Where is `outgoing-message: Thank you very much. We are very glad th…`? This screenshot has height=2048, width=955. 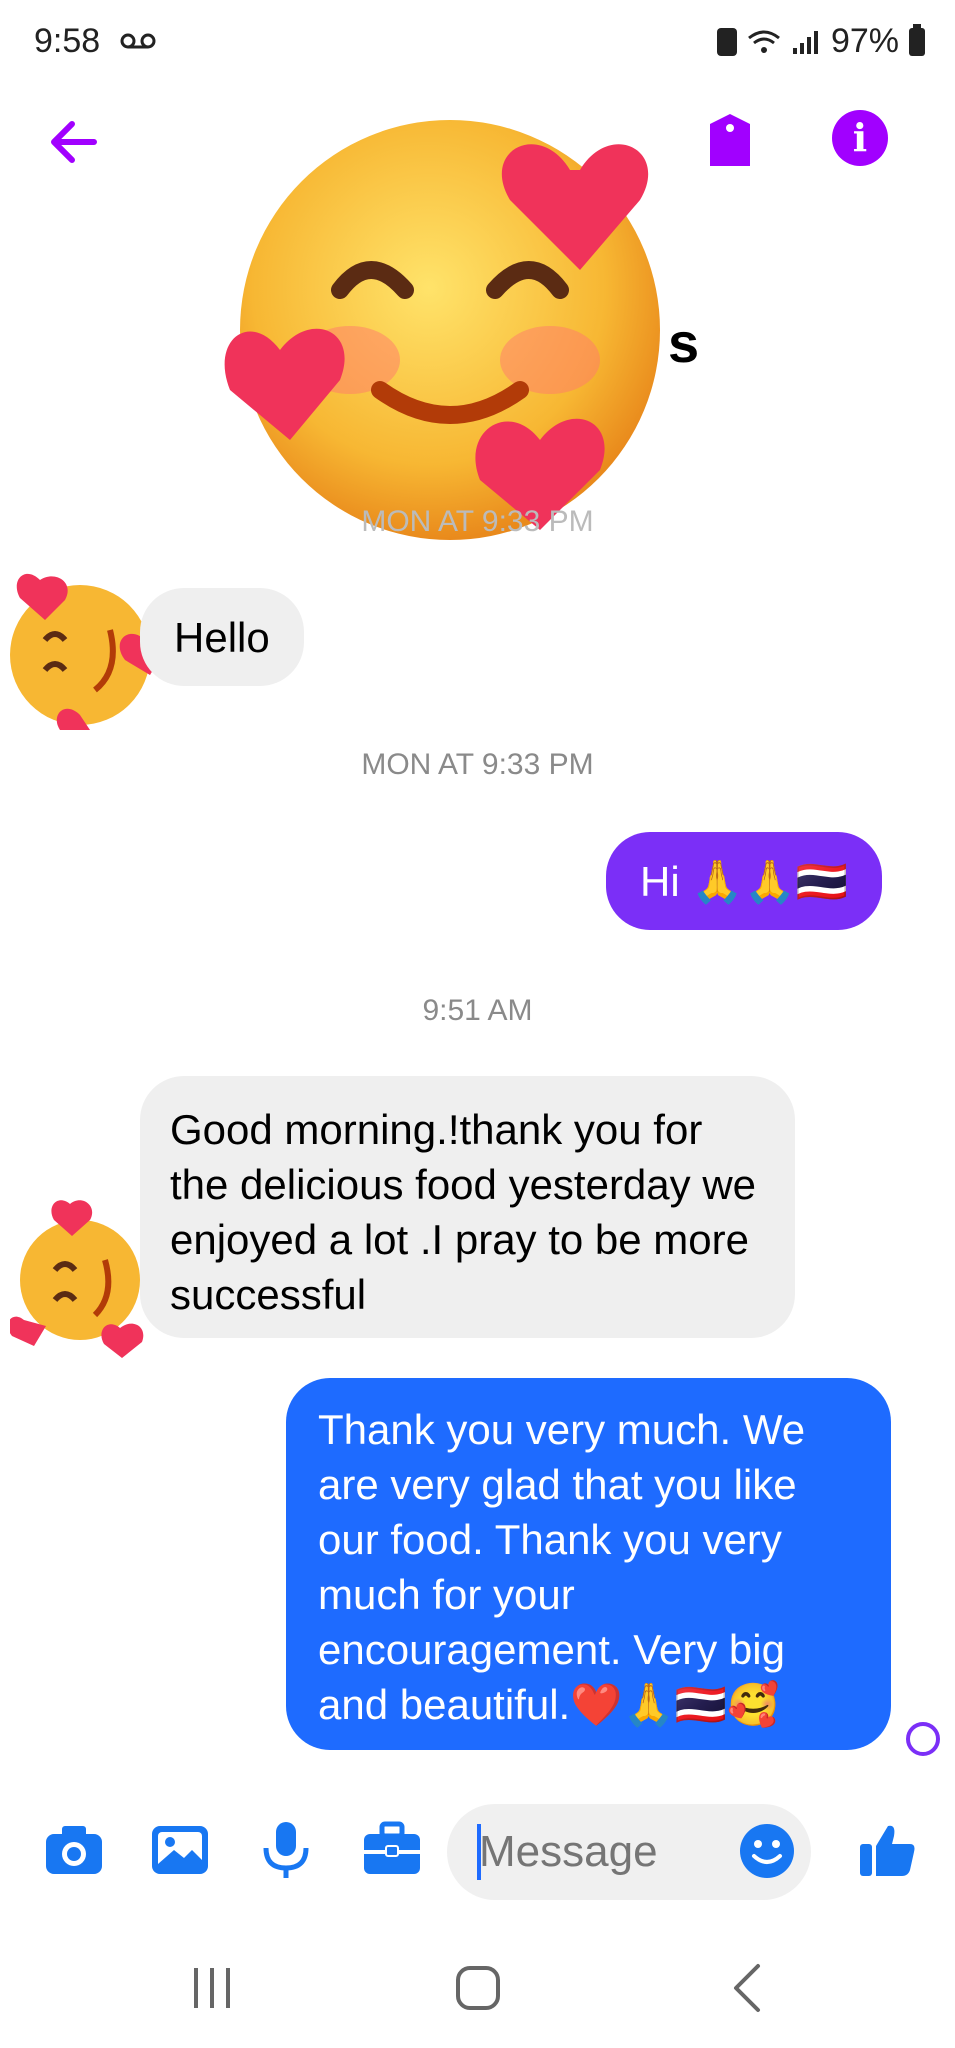
outgoing-message: Thank you very much. We are very glad th… is located at coordinates (588, 1564).